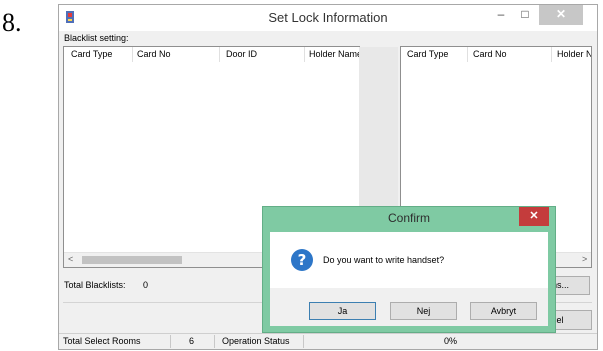 This screenshot has height=351, width=603. Describe the element at coordinates (96, 38) in the screenshot. I see `blacklist-setting-label: Blacklist setting:` at that location.